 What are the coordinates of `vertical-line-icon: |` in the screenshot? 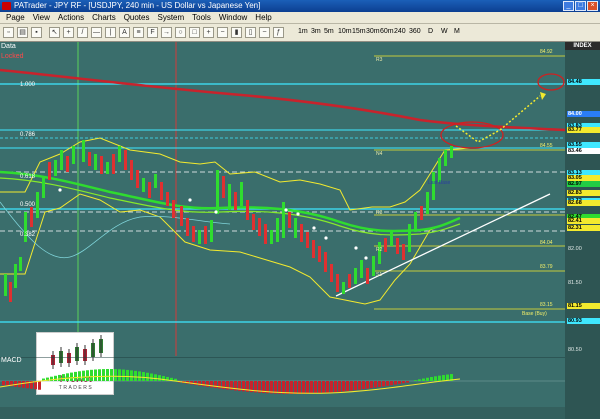 It's located at (110, 32).